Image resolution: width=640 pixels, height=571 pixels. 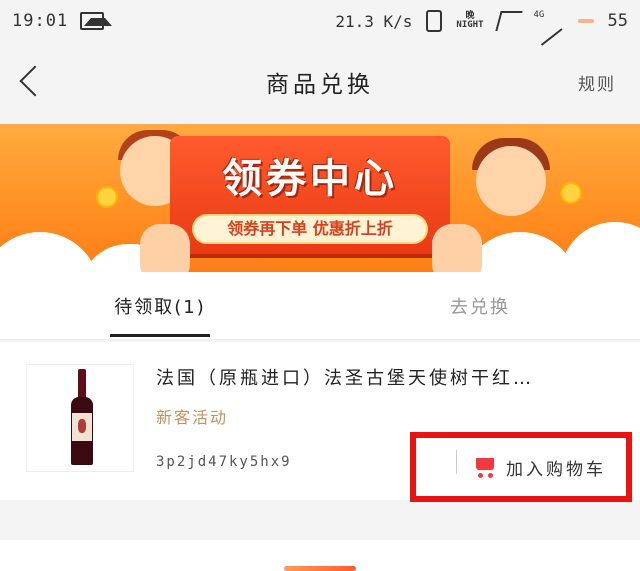 I want to click on wine-bottle-image, so click(x=82, y=418).